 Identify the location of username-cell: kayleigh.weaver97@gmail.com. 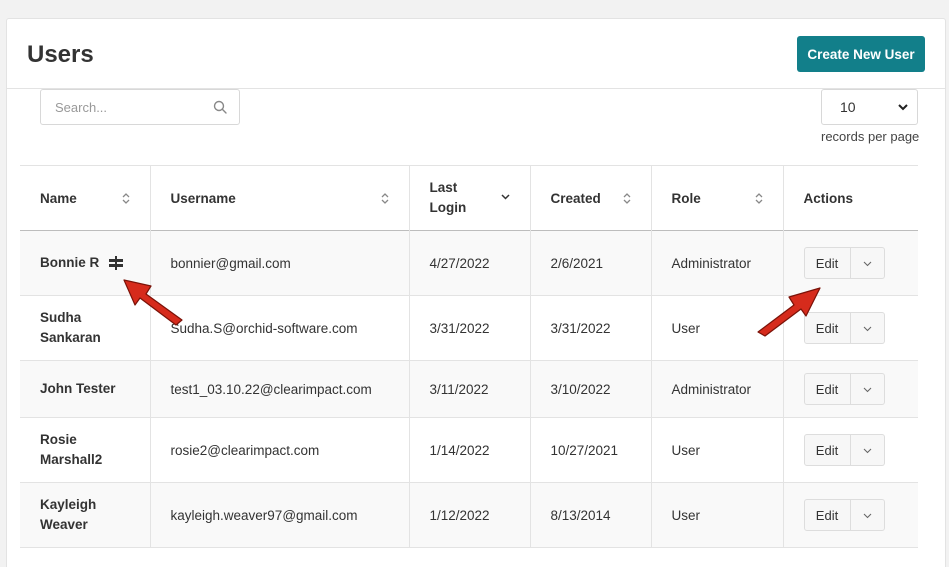
(280, 515).